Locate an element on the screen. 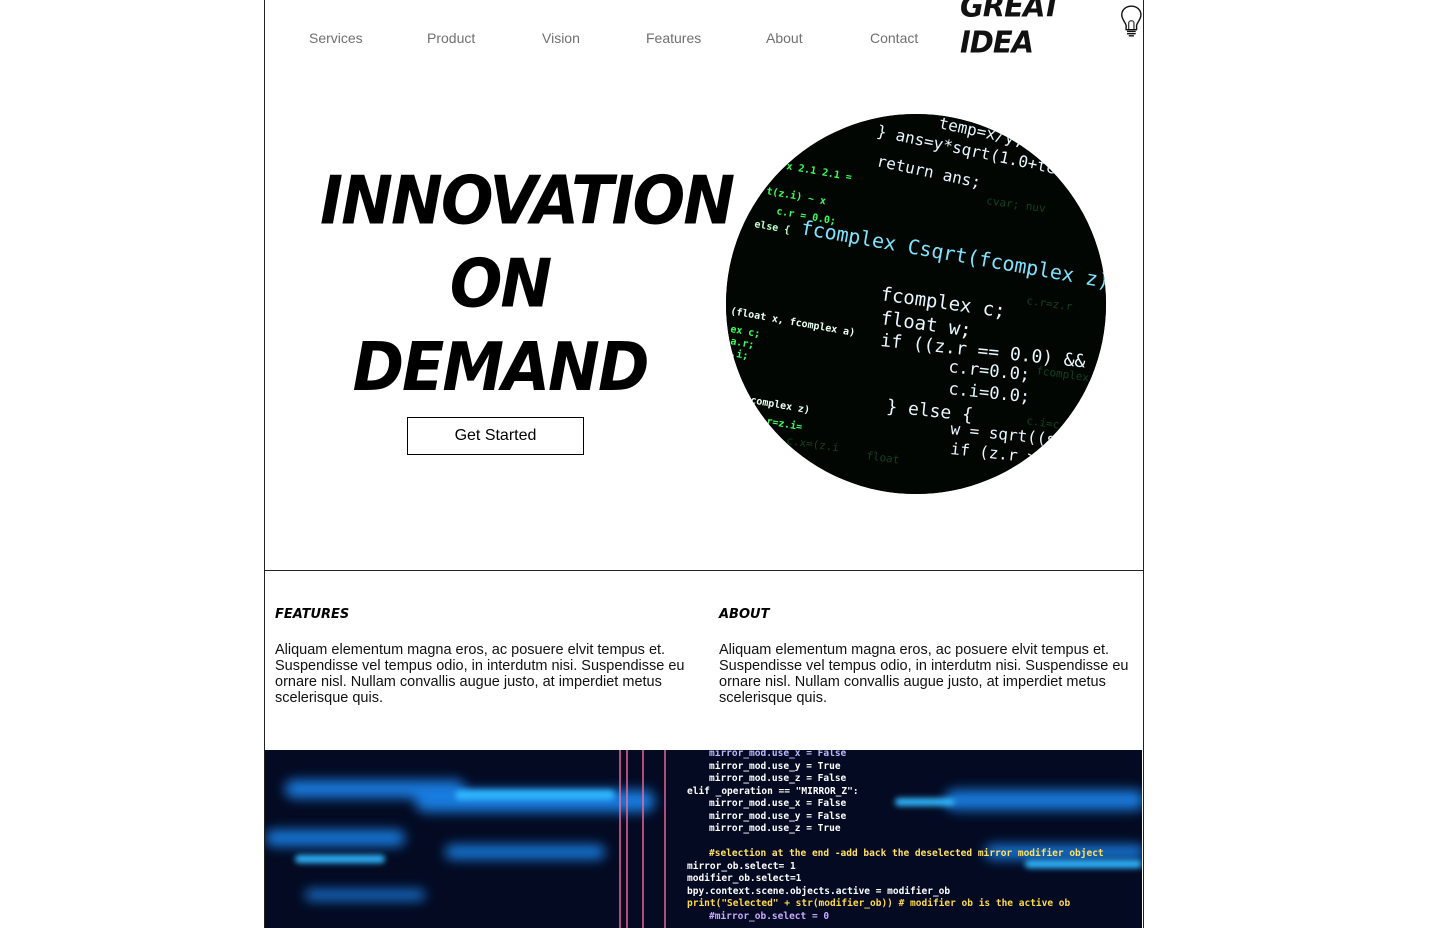  nav-vision: Vision is located at coordinates (561, 38).